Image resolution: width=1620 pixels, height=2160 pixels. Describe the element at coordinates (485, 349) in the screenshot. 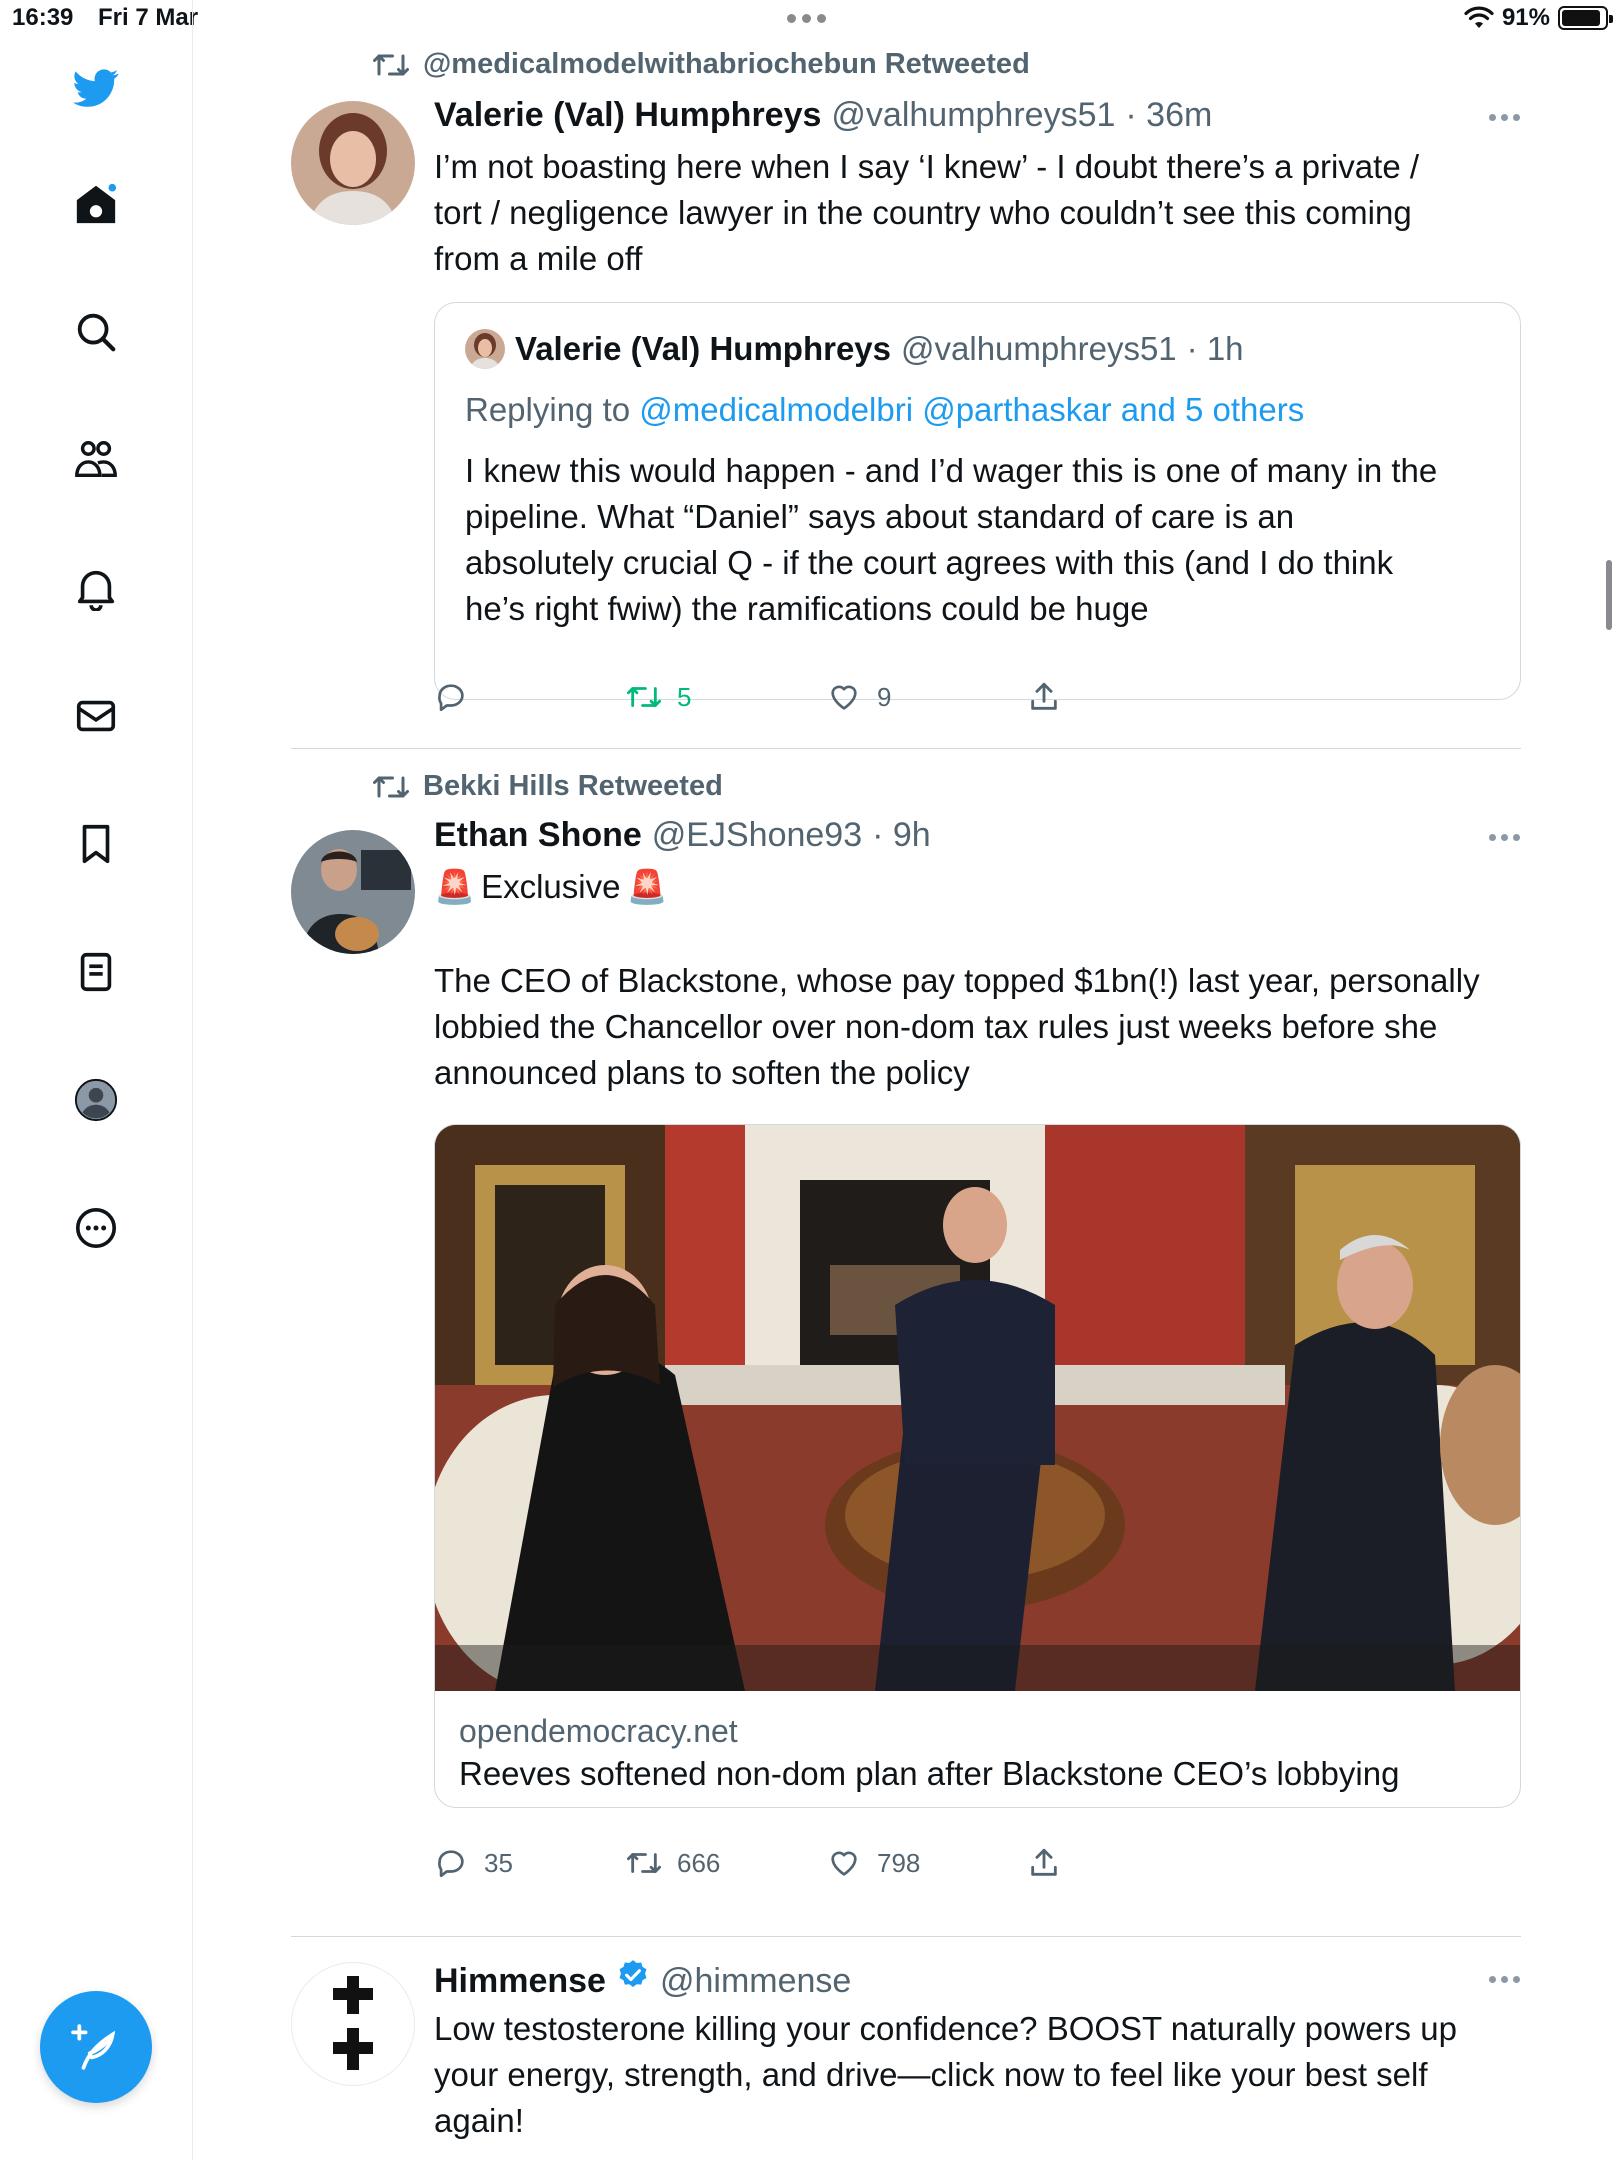

I see `quote-avatar` at that location.